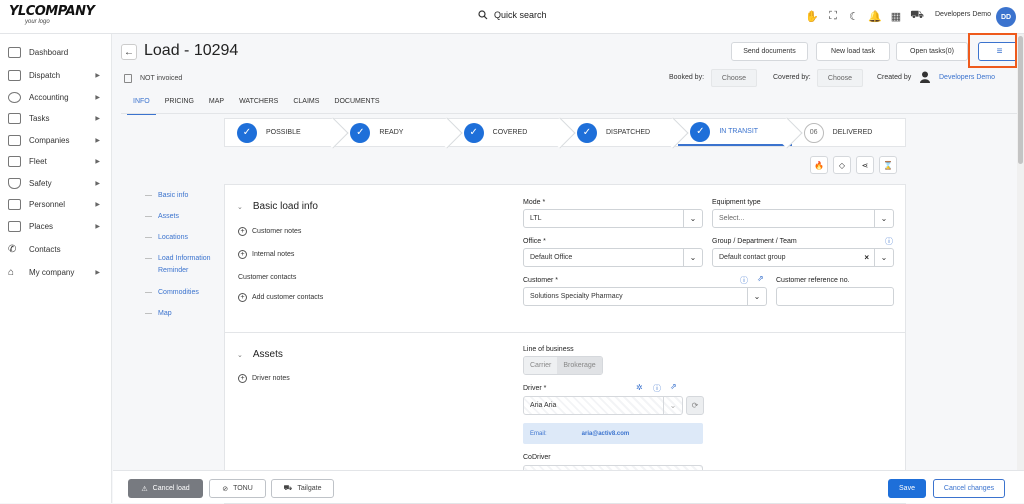  What do you see at coordinates (842, 165) in the screenshot?
I see `tag-icon: ◇` at bounding box center [842, 165].